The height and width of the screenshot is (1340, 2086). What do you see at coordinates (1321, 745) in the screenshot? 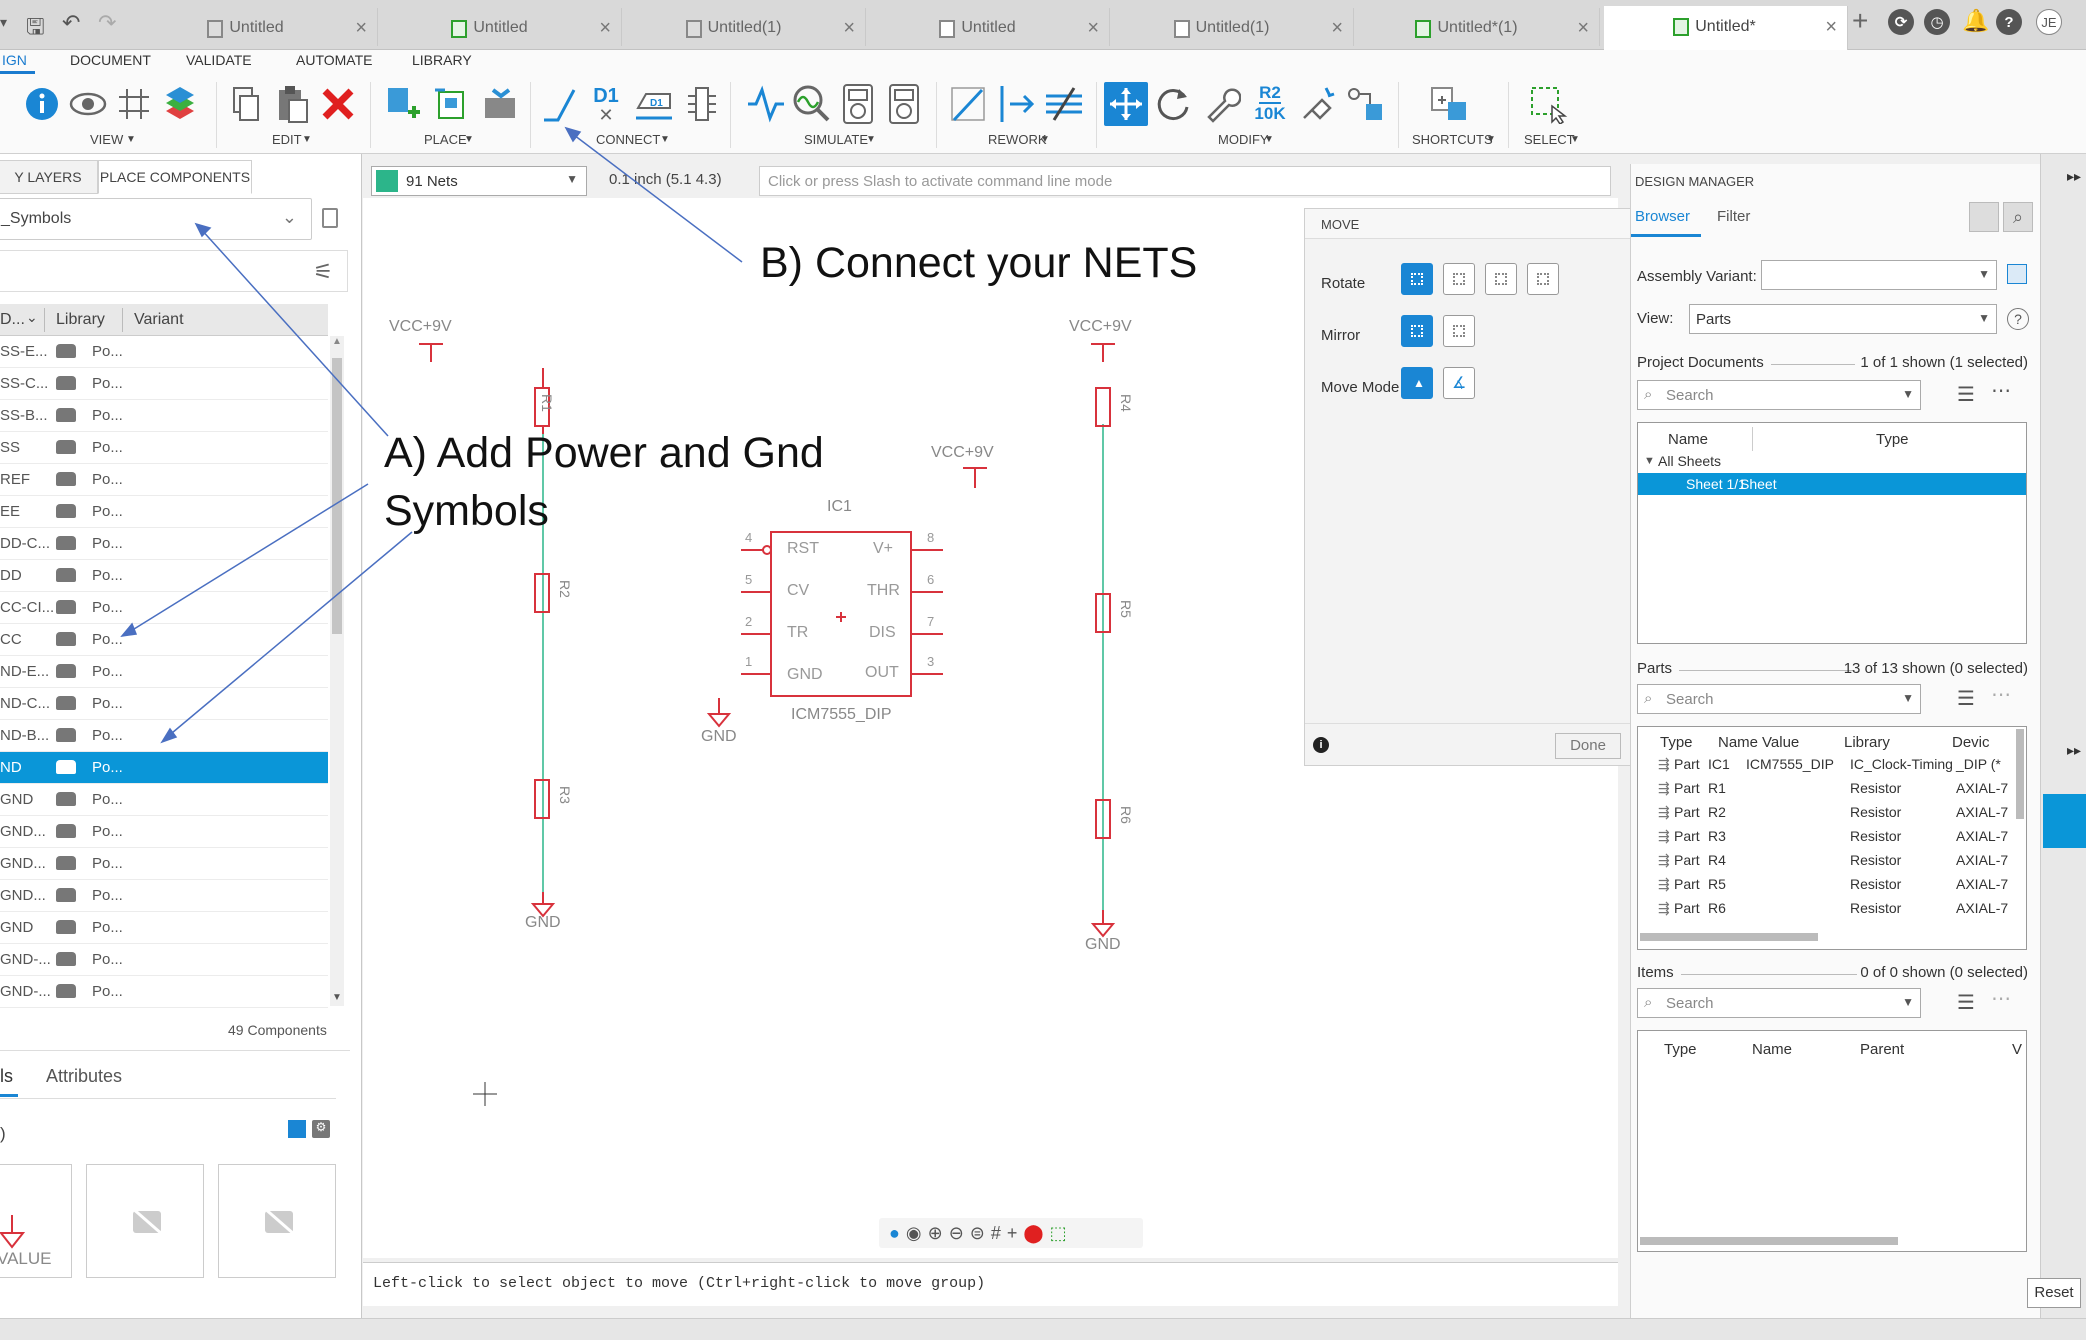
I see `info-icon: i` at bounding box center [1321, 745].